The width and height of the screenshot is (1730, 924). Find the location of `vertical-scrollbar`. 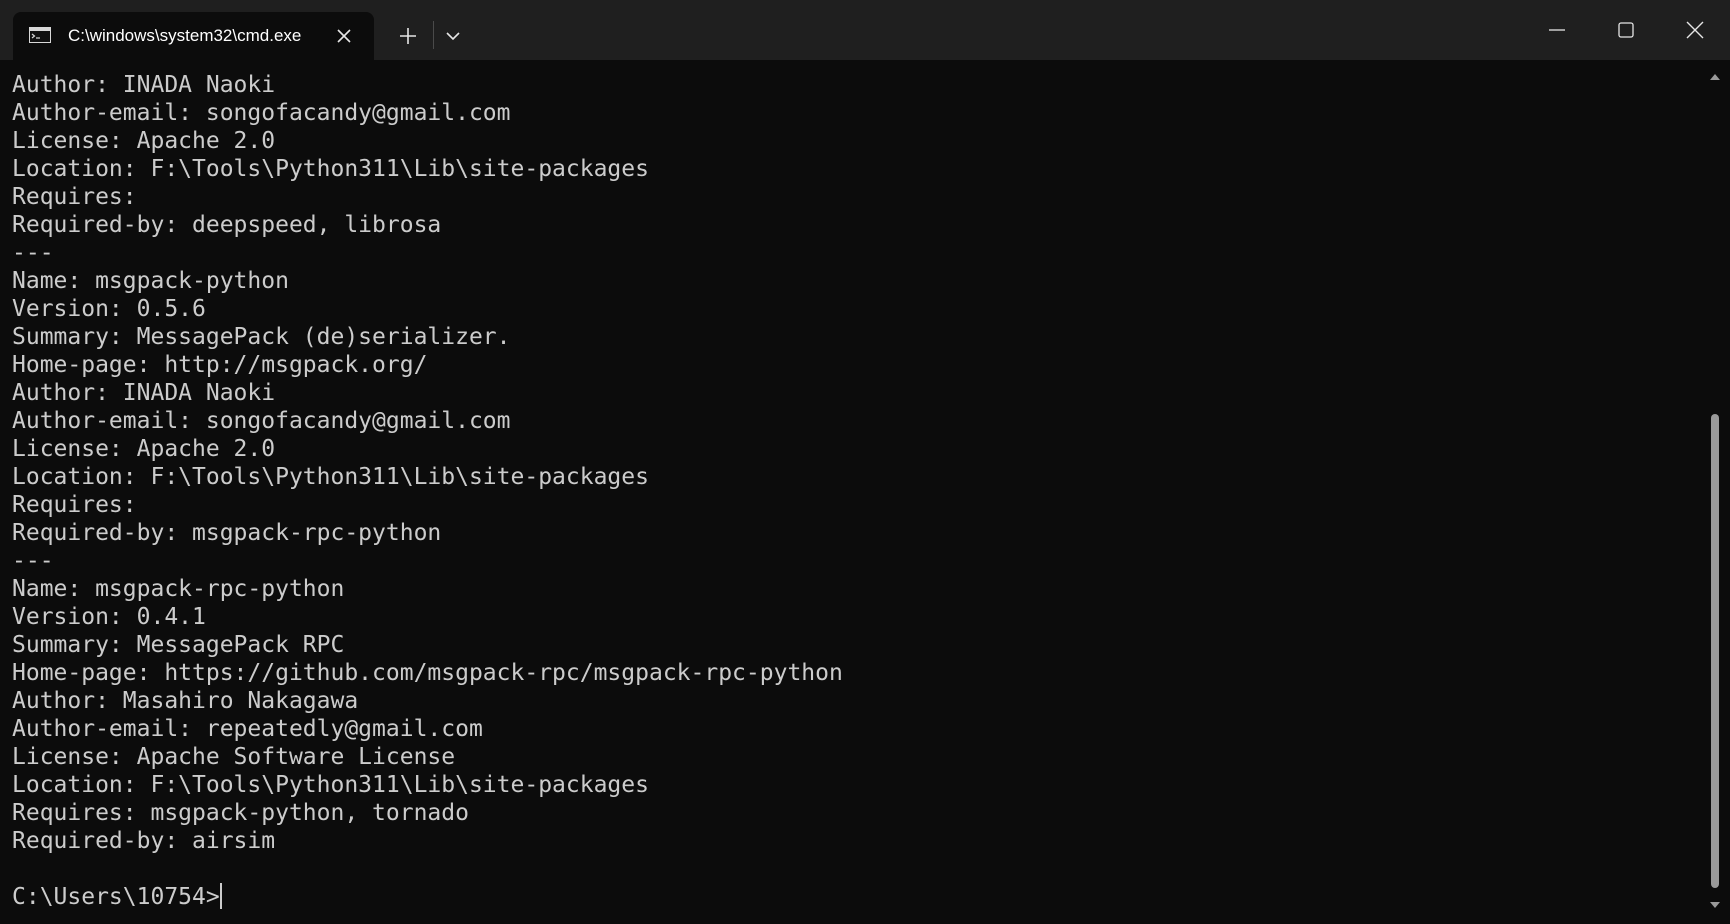

vertical-scrollbar is located at coordinates (1715, 492).